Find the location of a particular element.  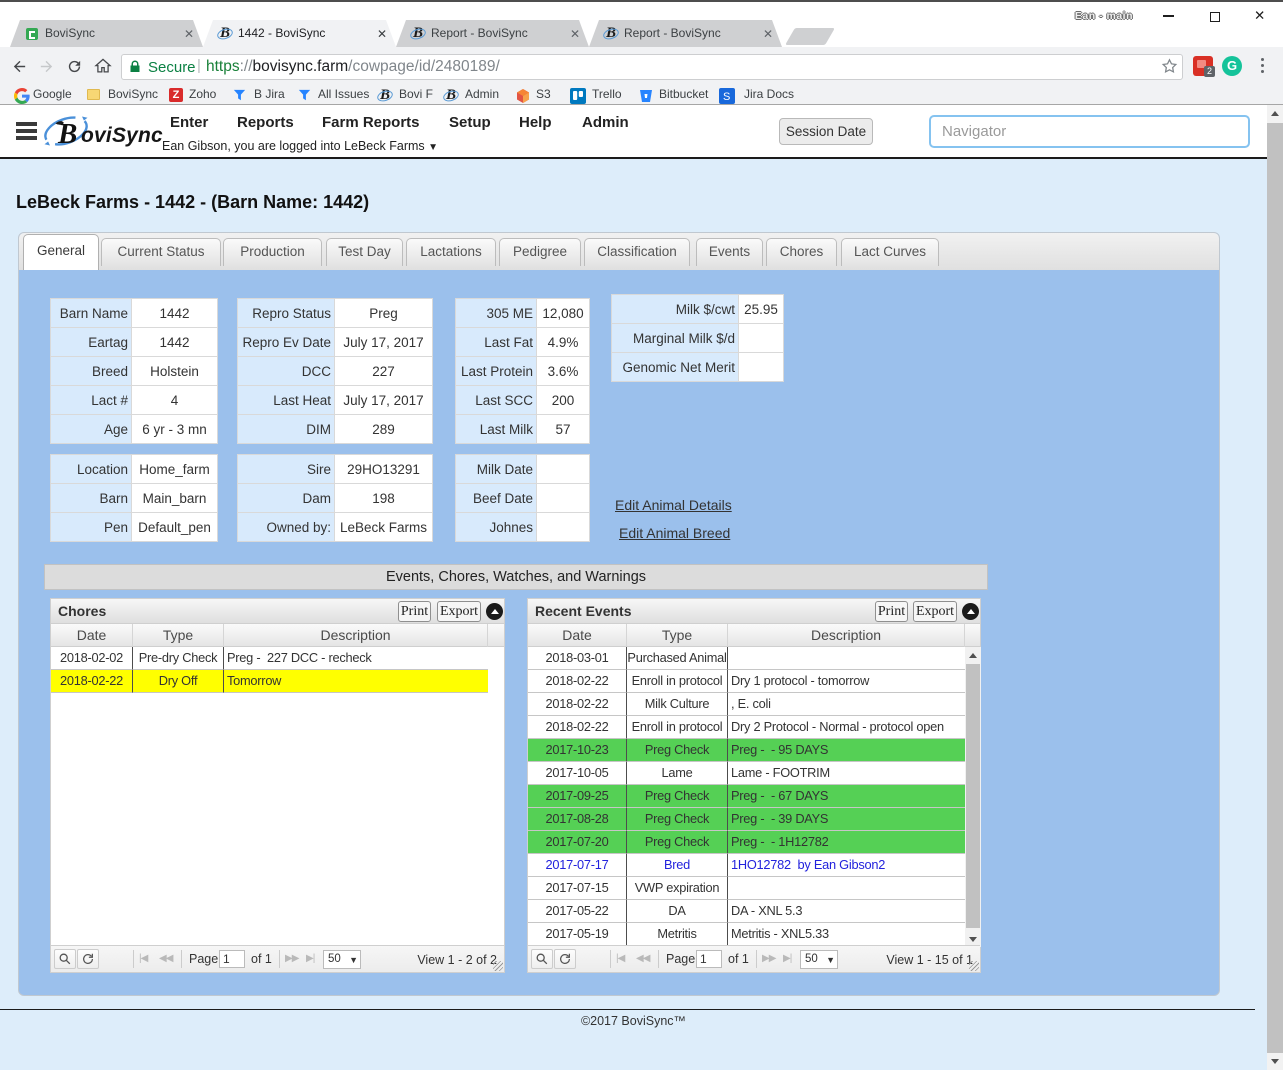

svg-text: B is located at coordinates (67, 134).